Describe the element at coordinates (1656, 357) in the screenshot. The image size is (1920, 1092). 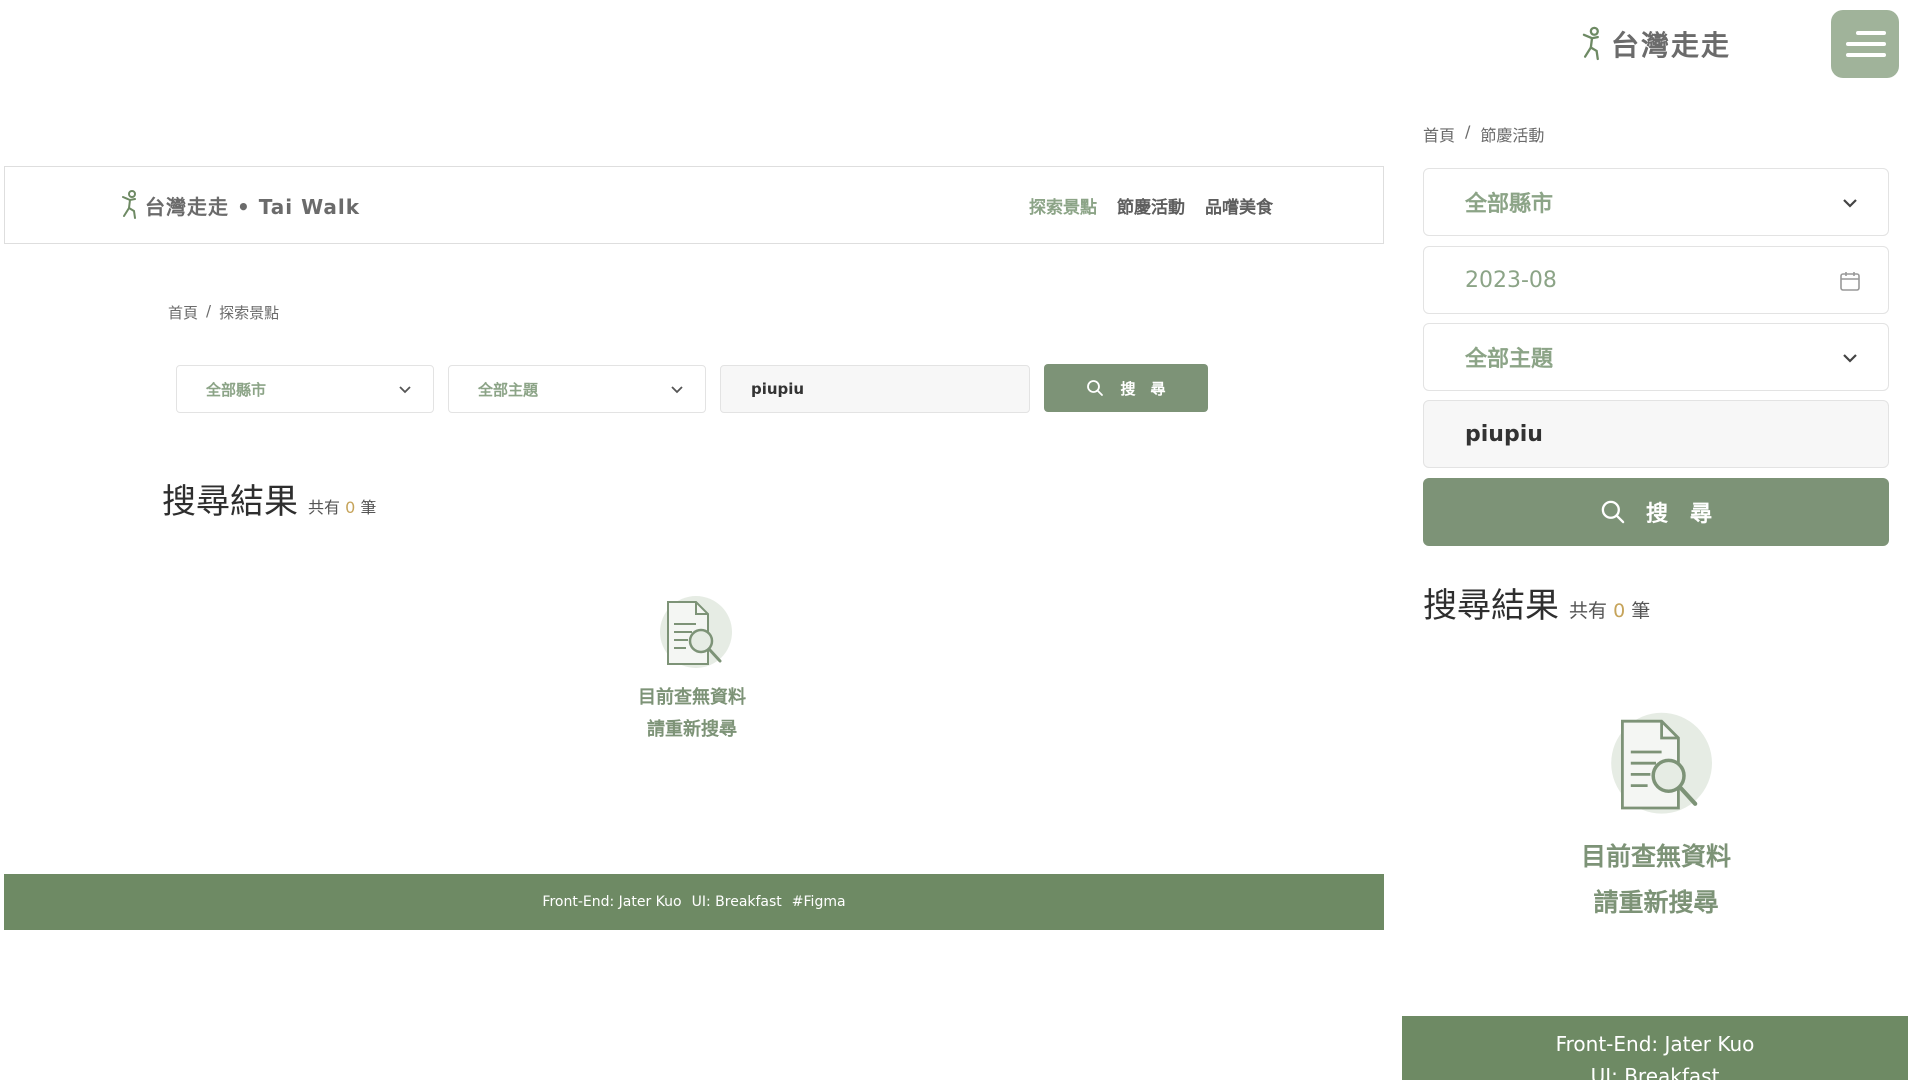
I see `mobile-theme-select: 全部主題` at that location.